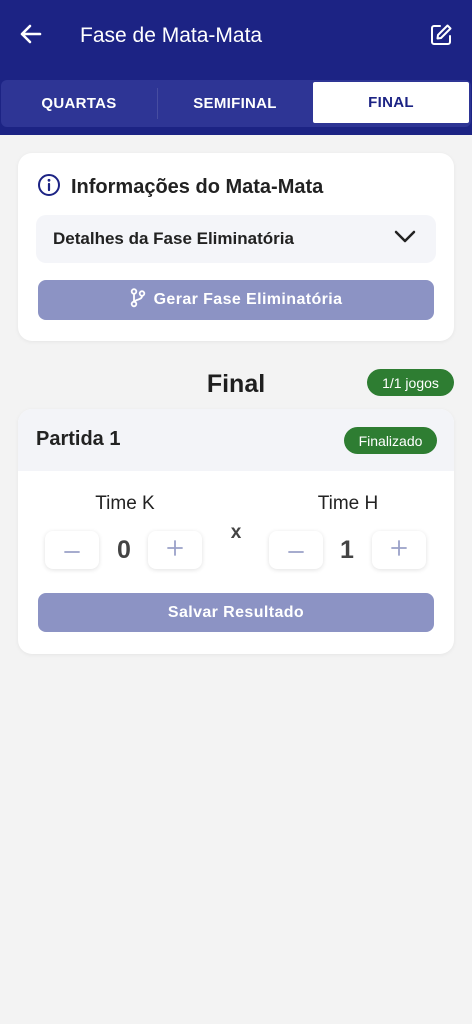 Image resolution: width=472 pixels, height=1024 pixels. I want to click on team-a-score: 0, so click(124, 550).